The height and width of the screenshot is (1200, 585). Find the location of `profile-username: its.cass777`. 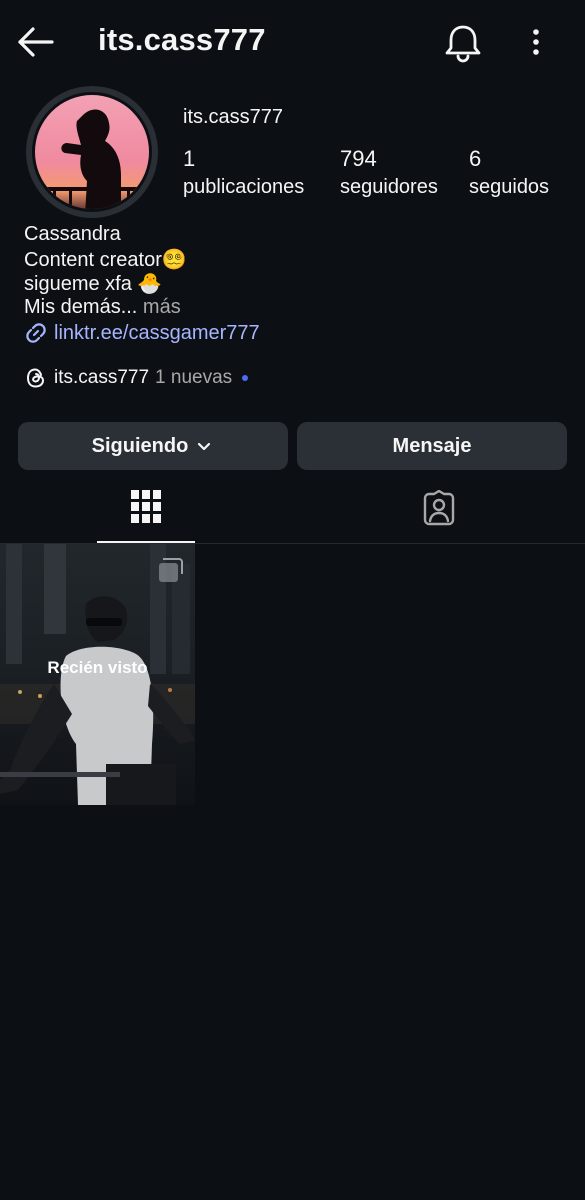

profile-username: its.cass777 is located at coordinates (233, 117).